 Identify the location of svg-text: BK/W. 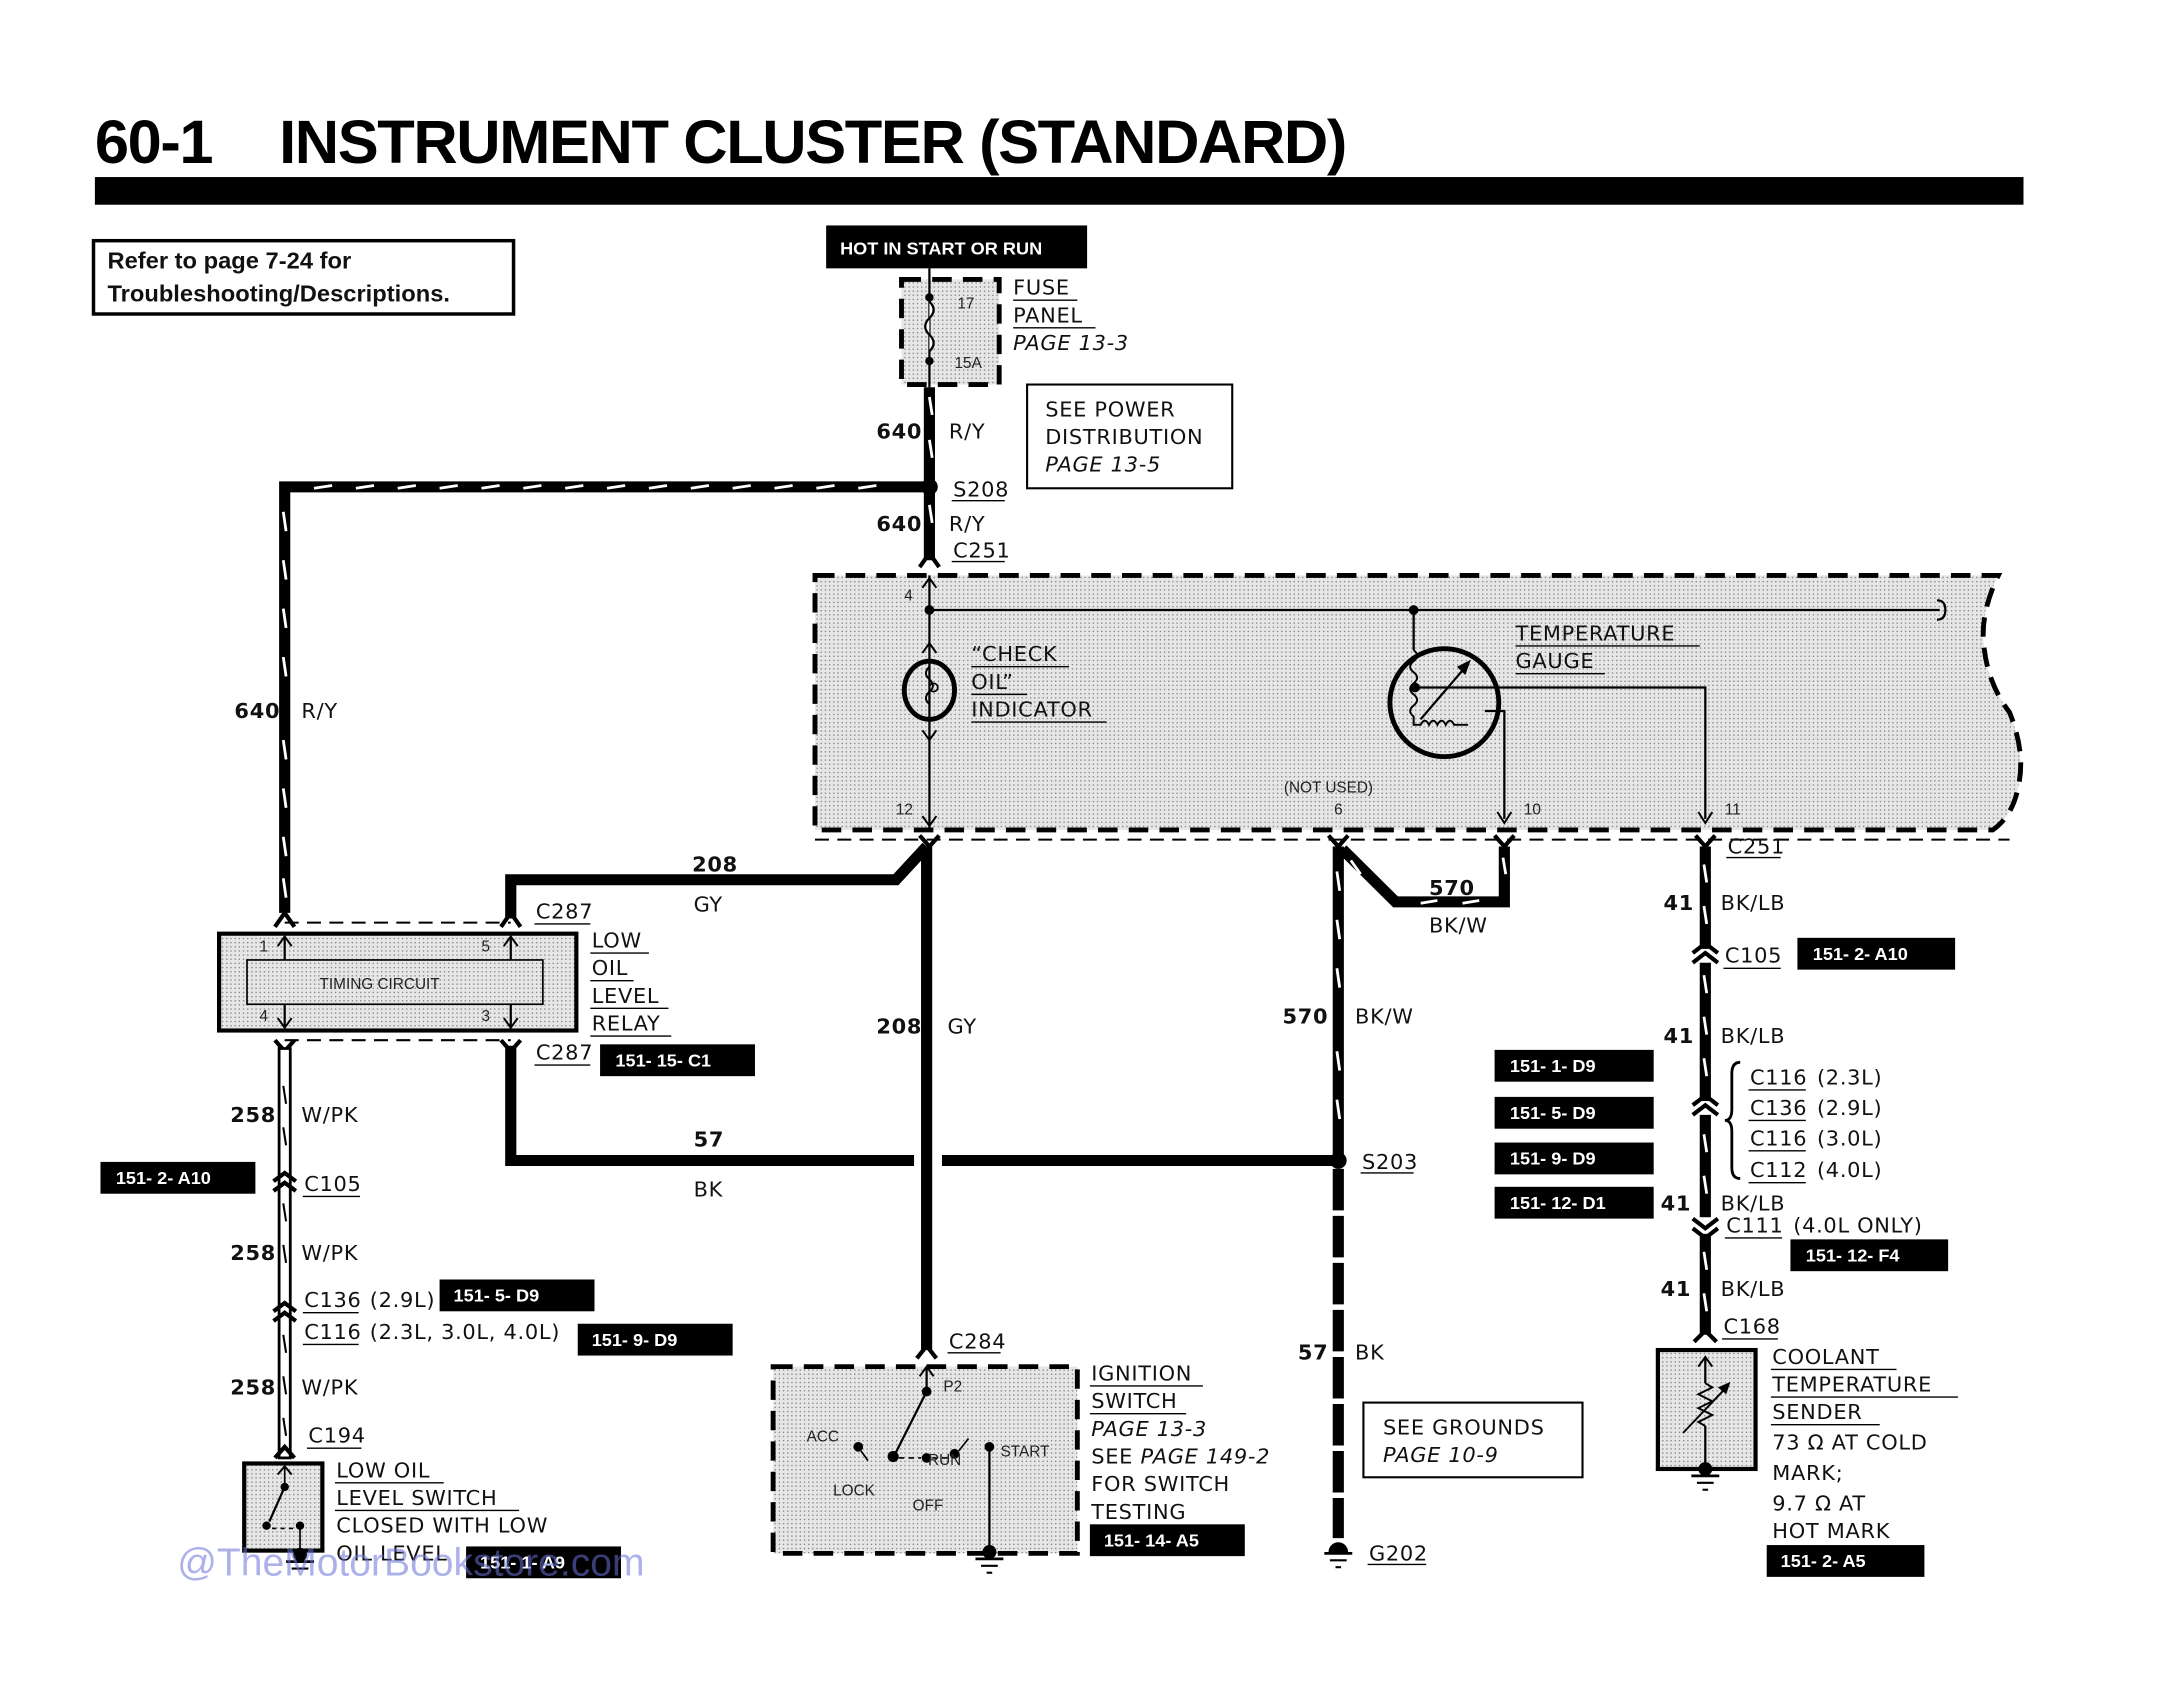
(1384, 1017).